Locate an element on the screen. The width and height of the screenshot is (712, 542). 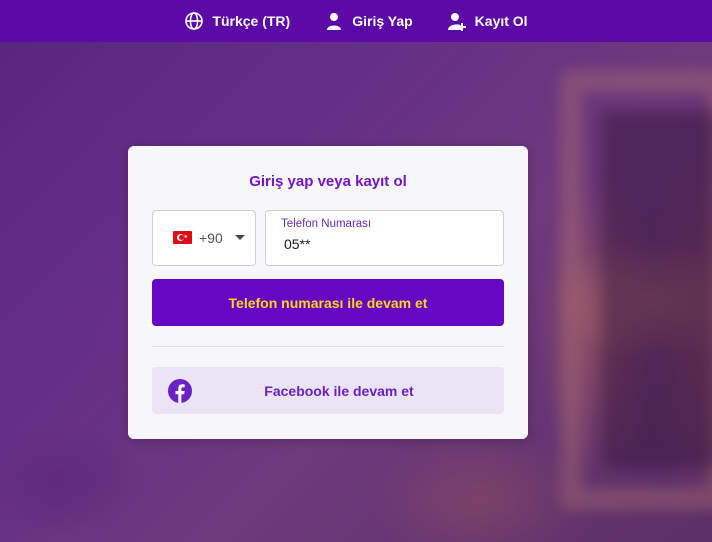
login-label: Giriş Yap is located at coordinates (382, 21).